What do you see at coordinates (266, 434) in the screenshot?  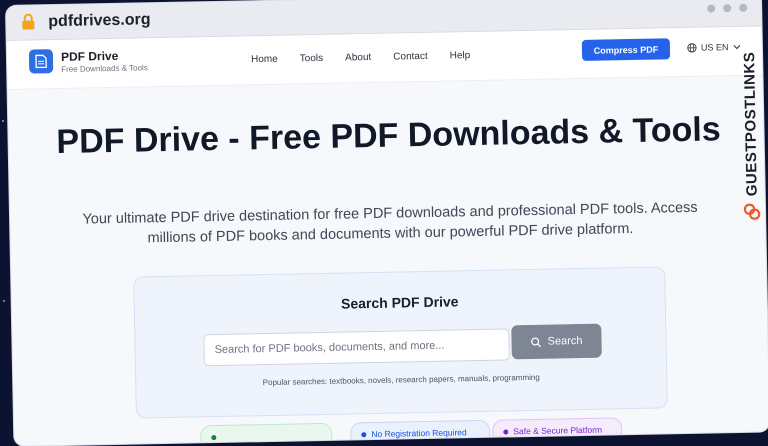 I see `feature-badge` at bounding box center [266, 434].